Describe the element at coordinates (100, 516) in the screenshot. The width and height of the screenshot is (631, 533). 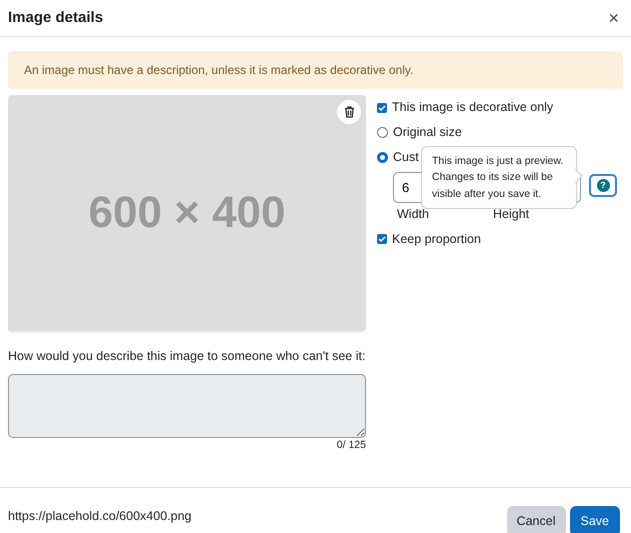
I see `image-url: https://placehold.co/600x400.png` at that location.